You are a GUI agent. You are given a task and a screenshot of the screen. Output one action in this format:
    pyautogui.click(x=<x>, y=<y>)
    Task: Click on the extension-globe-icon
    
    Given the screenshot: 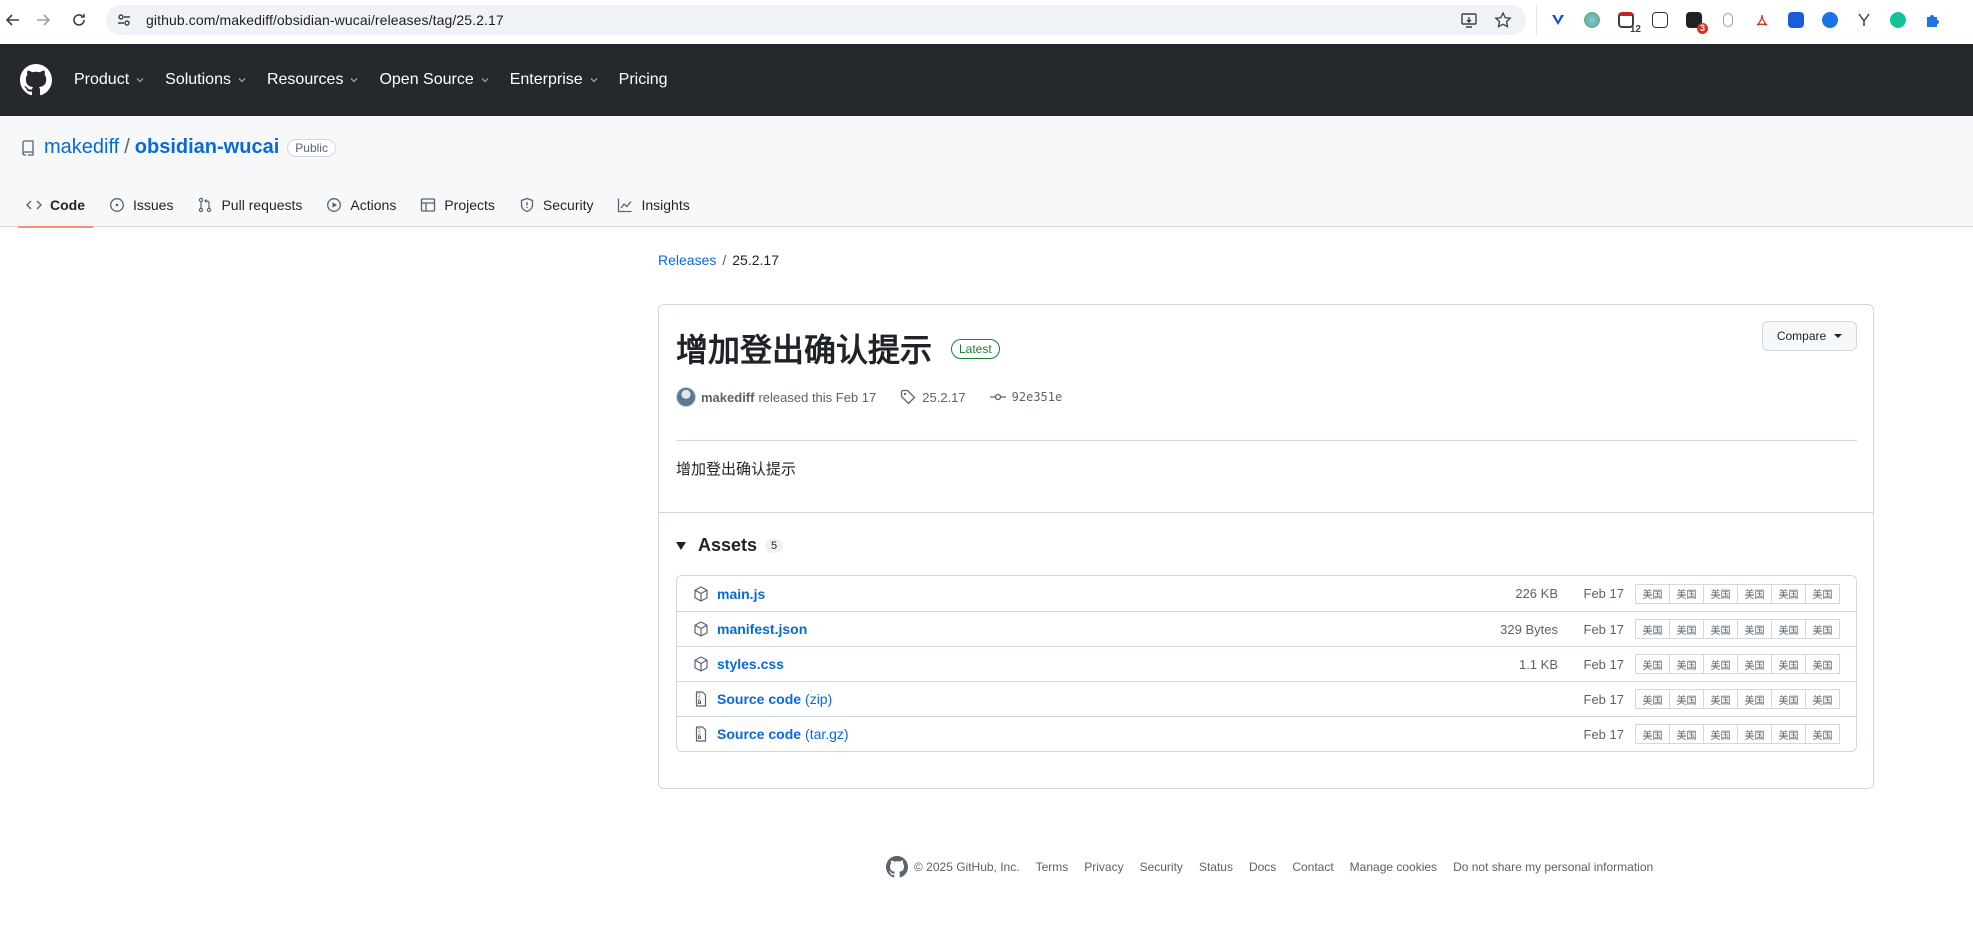 What is the action you would take?
    pyautogui.click(x=1592, y=20)
    